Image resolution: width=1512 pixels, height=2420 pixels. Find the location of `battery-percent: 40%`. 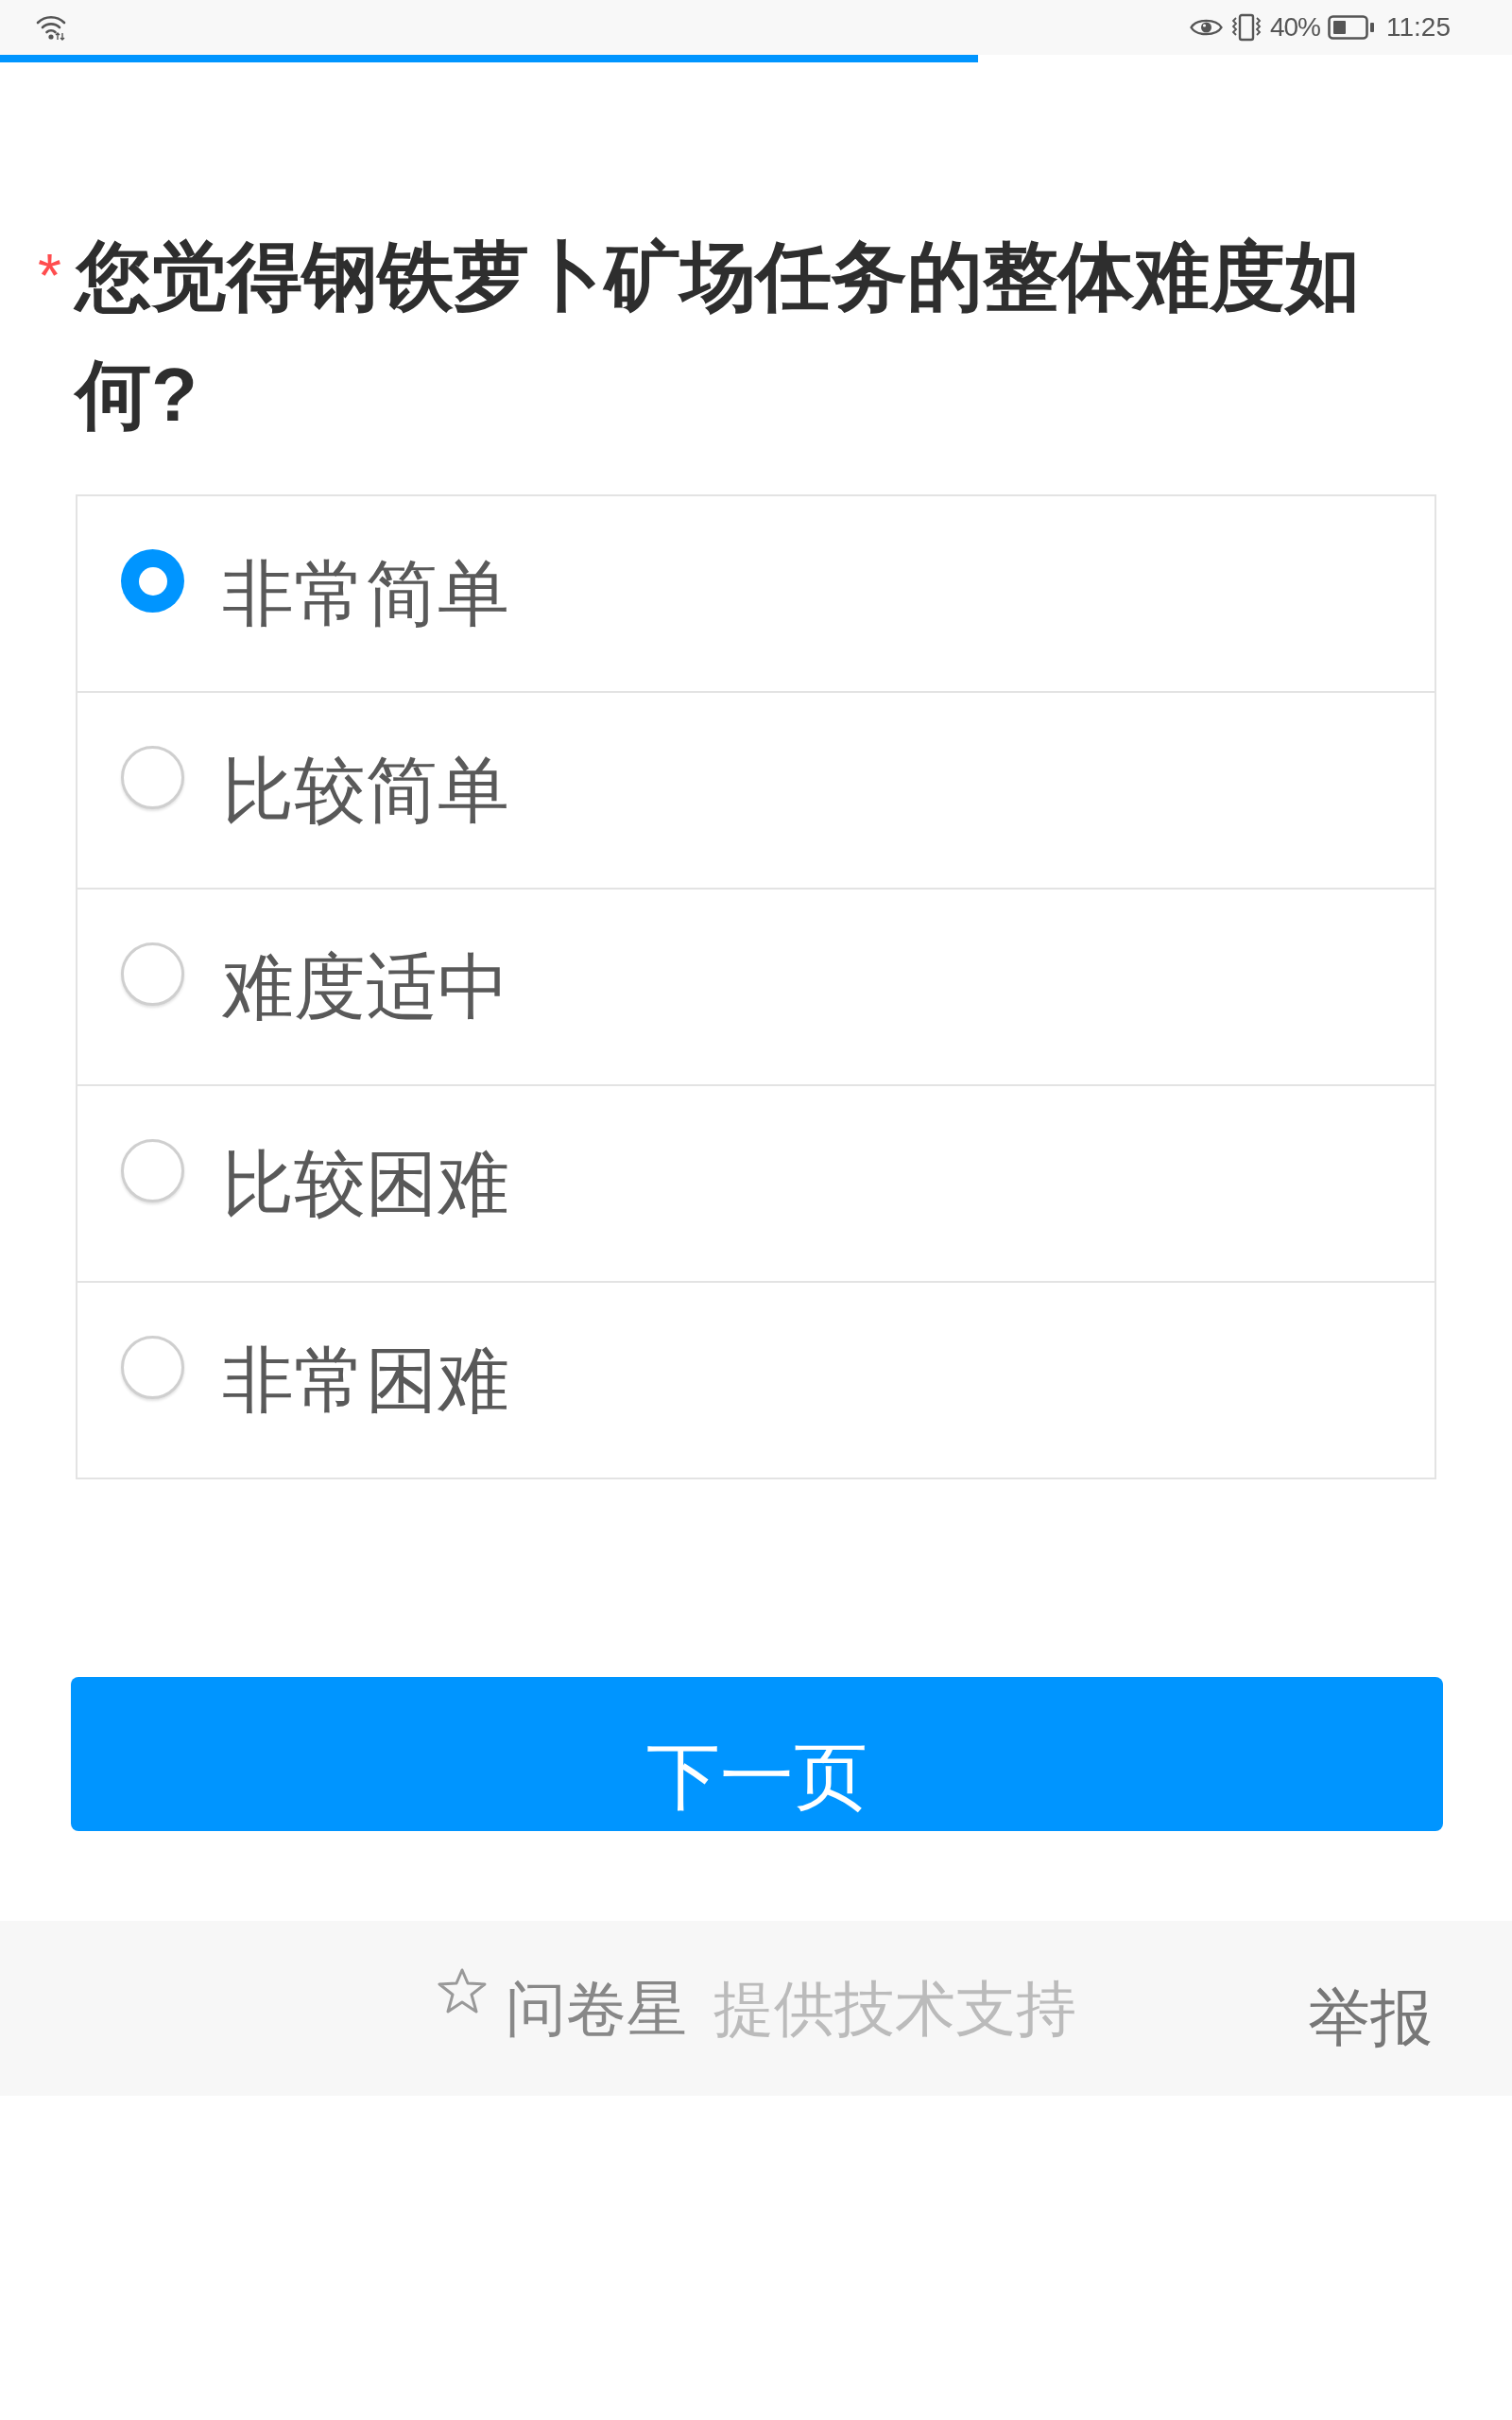

battery-percent: 40% is located at coordinates (1294, 27).